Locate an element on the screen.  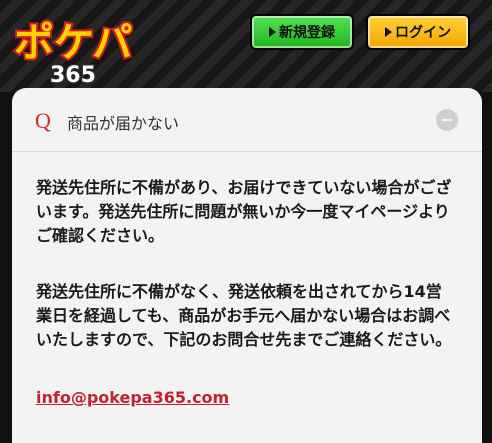
logo-subtext: 365 is located at coordinates (73, 75).